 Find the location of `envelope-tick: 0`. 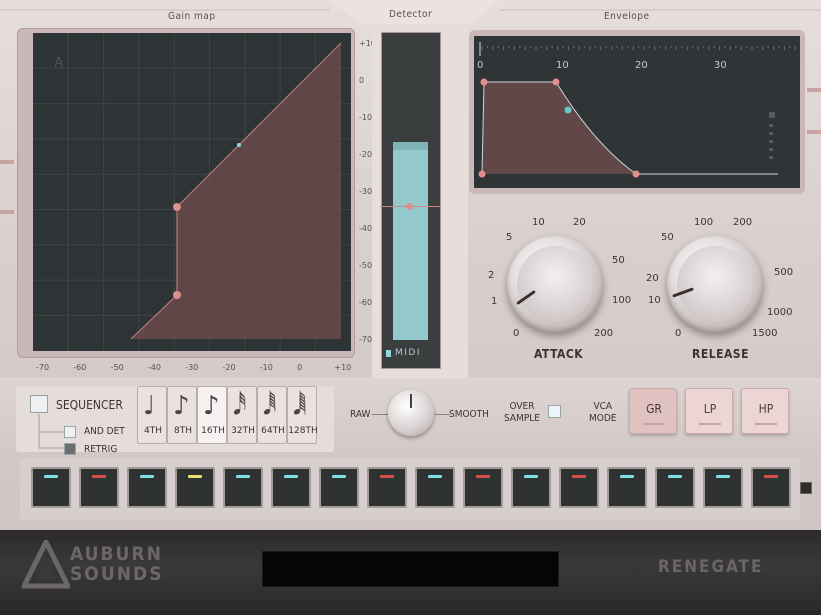

envelope-tick: 0 is located at coordinates (480, 65).